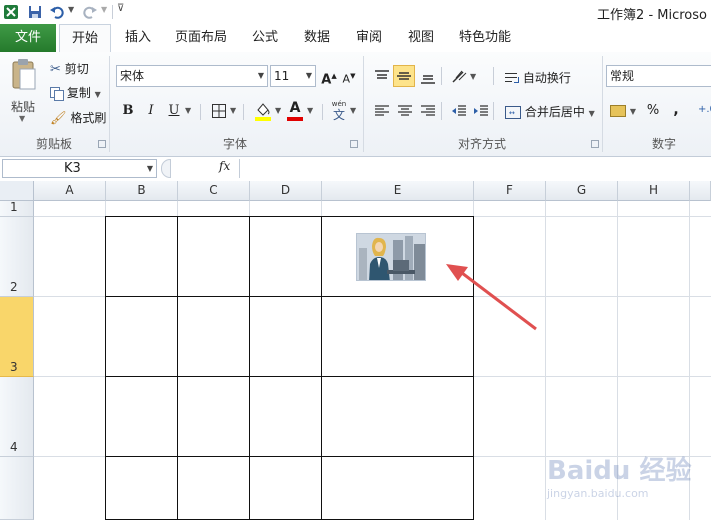 This screenshot has height=520, width=711. I want to click on comma-style-button: ,, so click(676, 110).